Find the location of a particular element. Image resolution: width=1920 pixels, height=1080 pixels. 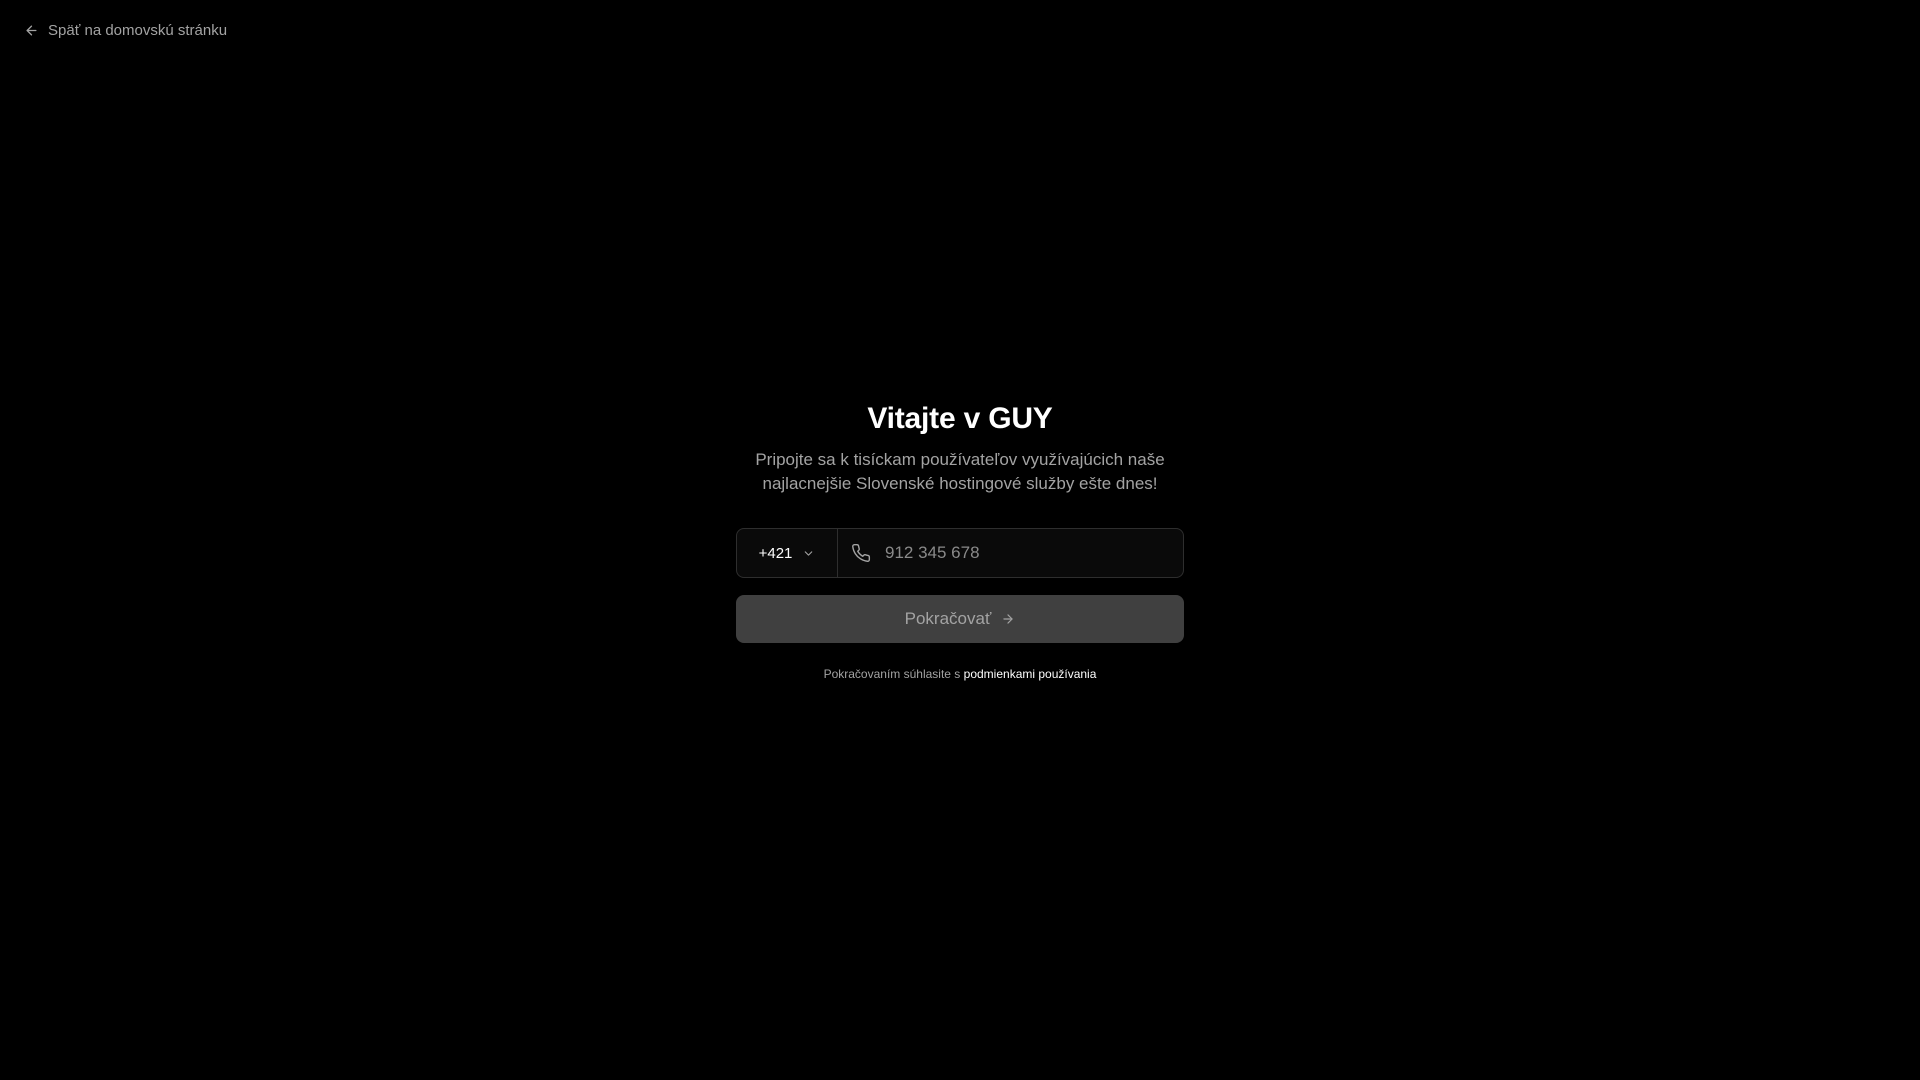

country-code-select: +421 is located at coordinates (787, 553).